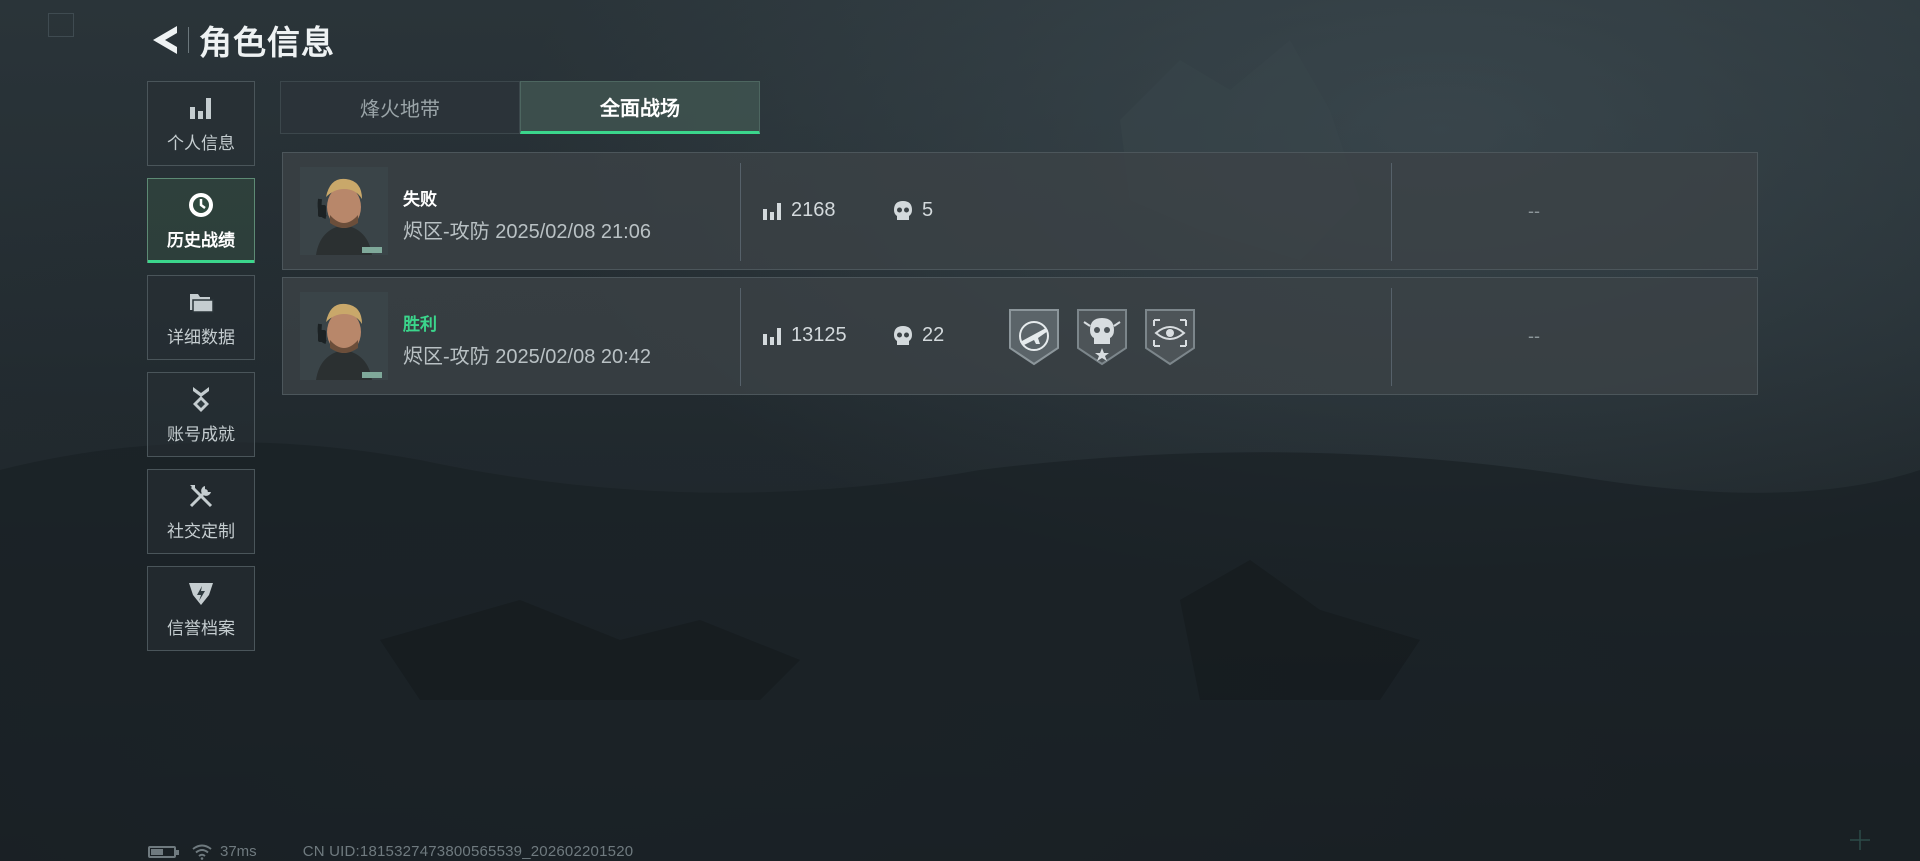 This screenshot has height=861, width=1920. Describe the element at coordinates (573, 232) in the screenshot. I see `match-datetime: 2025/02/08 21:06` at that location.